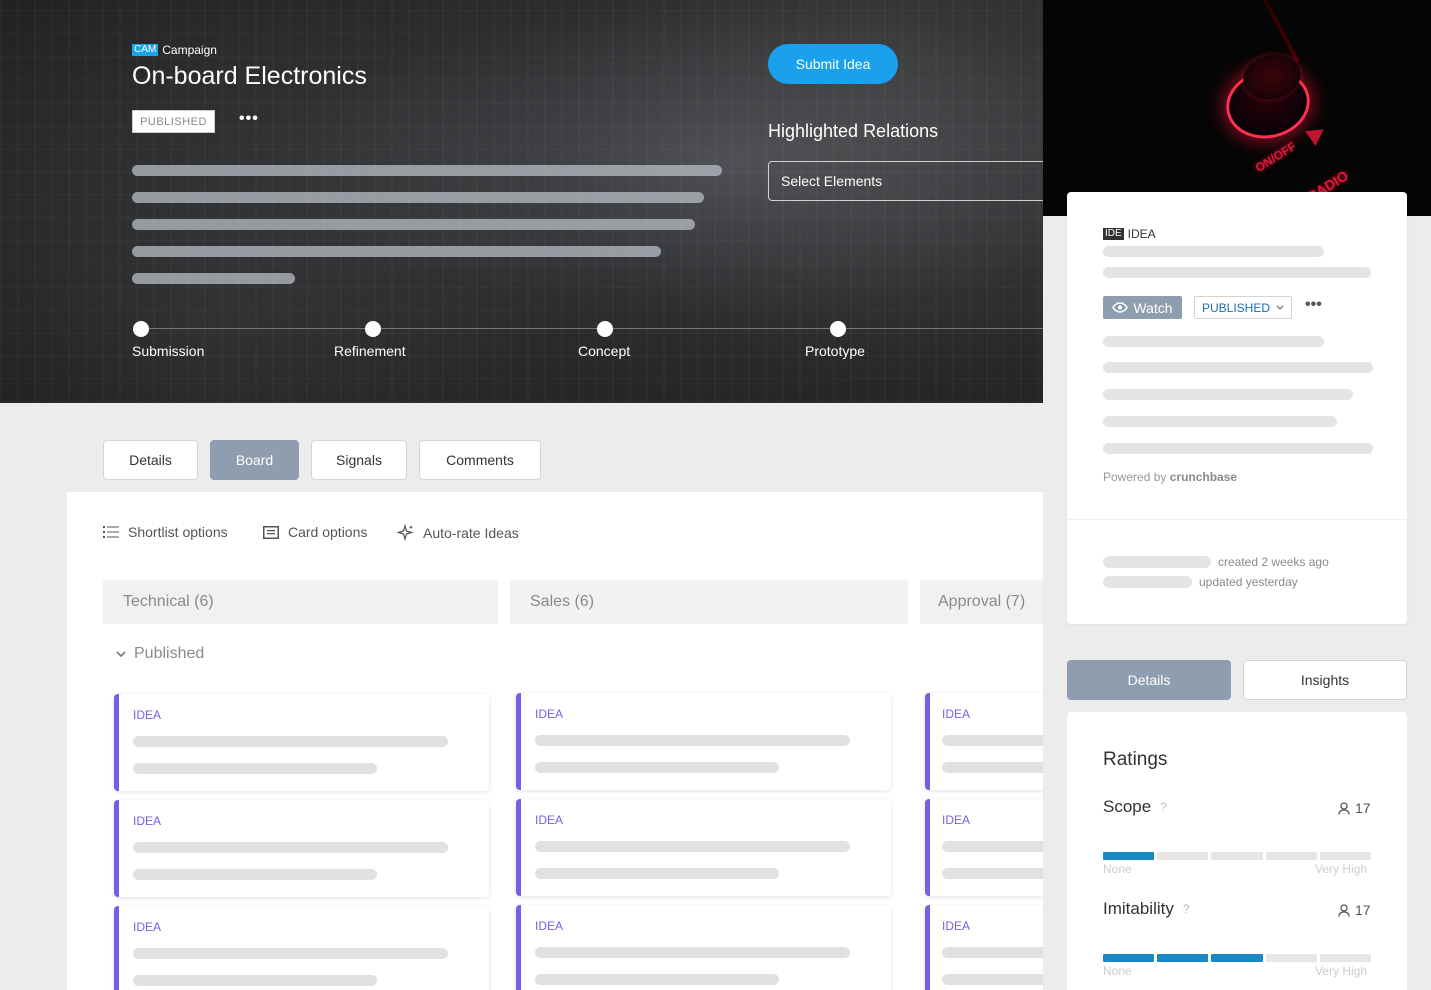  Describe the element at coordinates (1354, 910) in the screenshot. I see `rating-count: 17` at that location.